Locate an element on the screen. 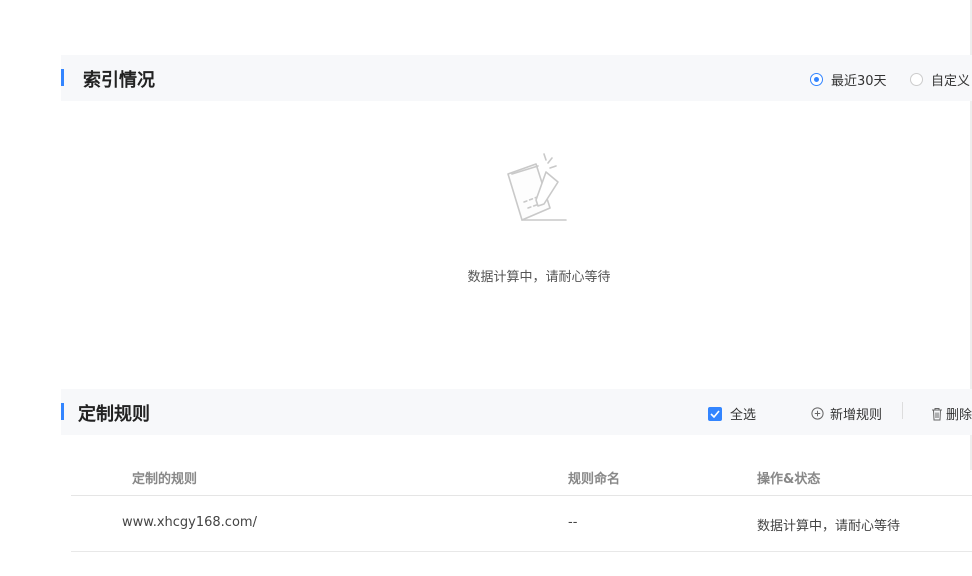 This screenshot has height=576, width=972. select-all-label: 全选 is located at coordinates (743, 415).